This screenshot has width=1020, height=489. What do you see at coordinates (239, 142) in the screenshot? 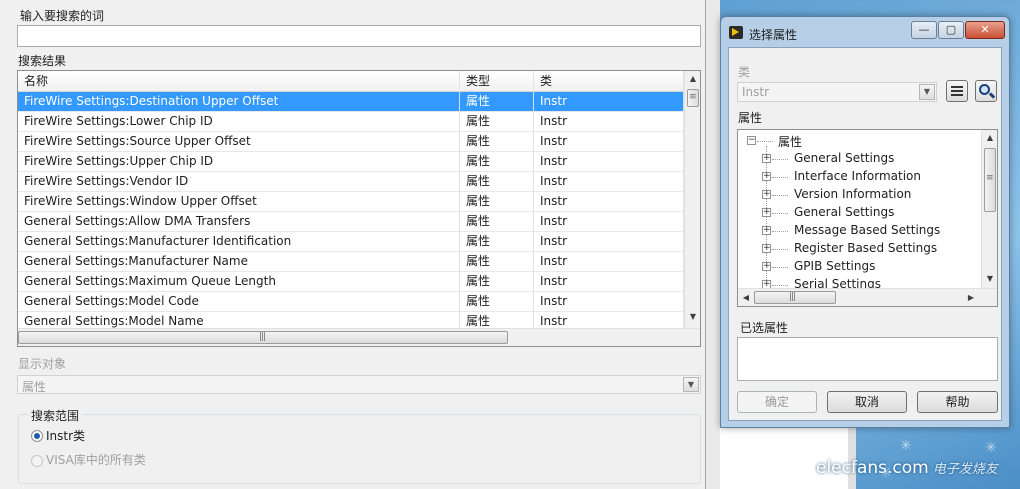
I see `cell-name: FireWire Settings:Source Upper Offset` at bounding box center [239, 142].